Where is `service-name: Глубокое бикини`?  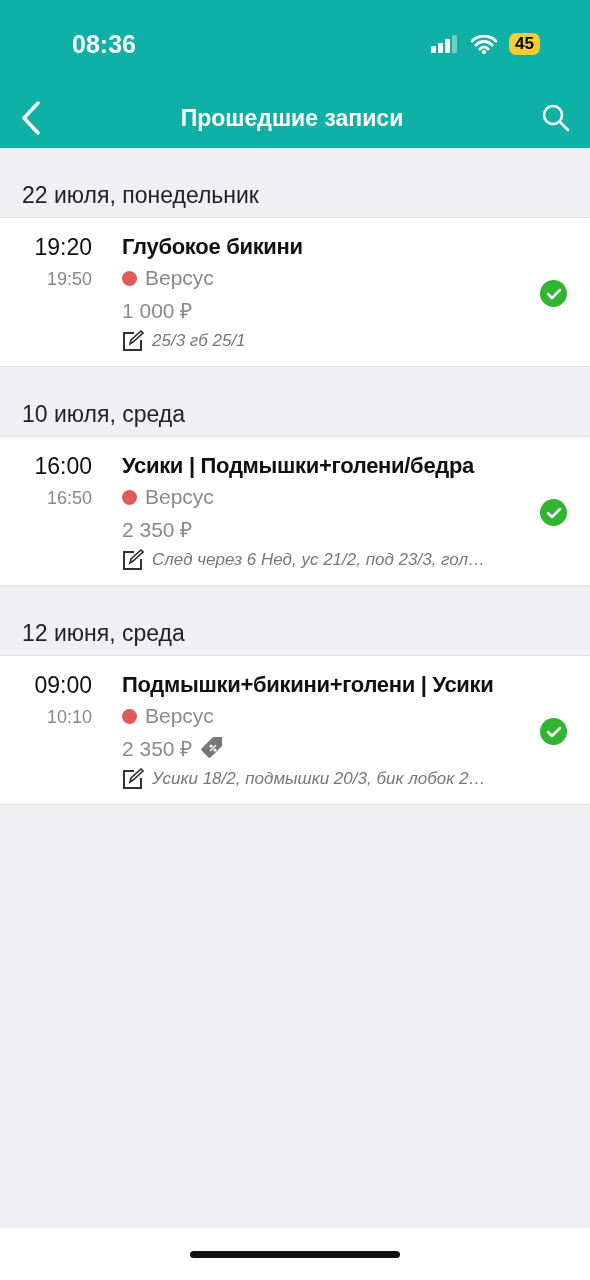
service-name: Глубокое бикини is located at coordinates (213, 247).